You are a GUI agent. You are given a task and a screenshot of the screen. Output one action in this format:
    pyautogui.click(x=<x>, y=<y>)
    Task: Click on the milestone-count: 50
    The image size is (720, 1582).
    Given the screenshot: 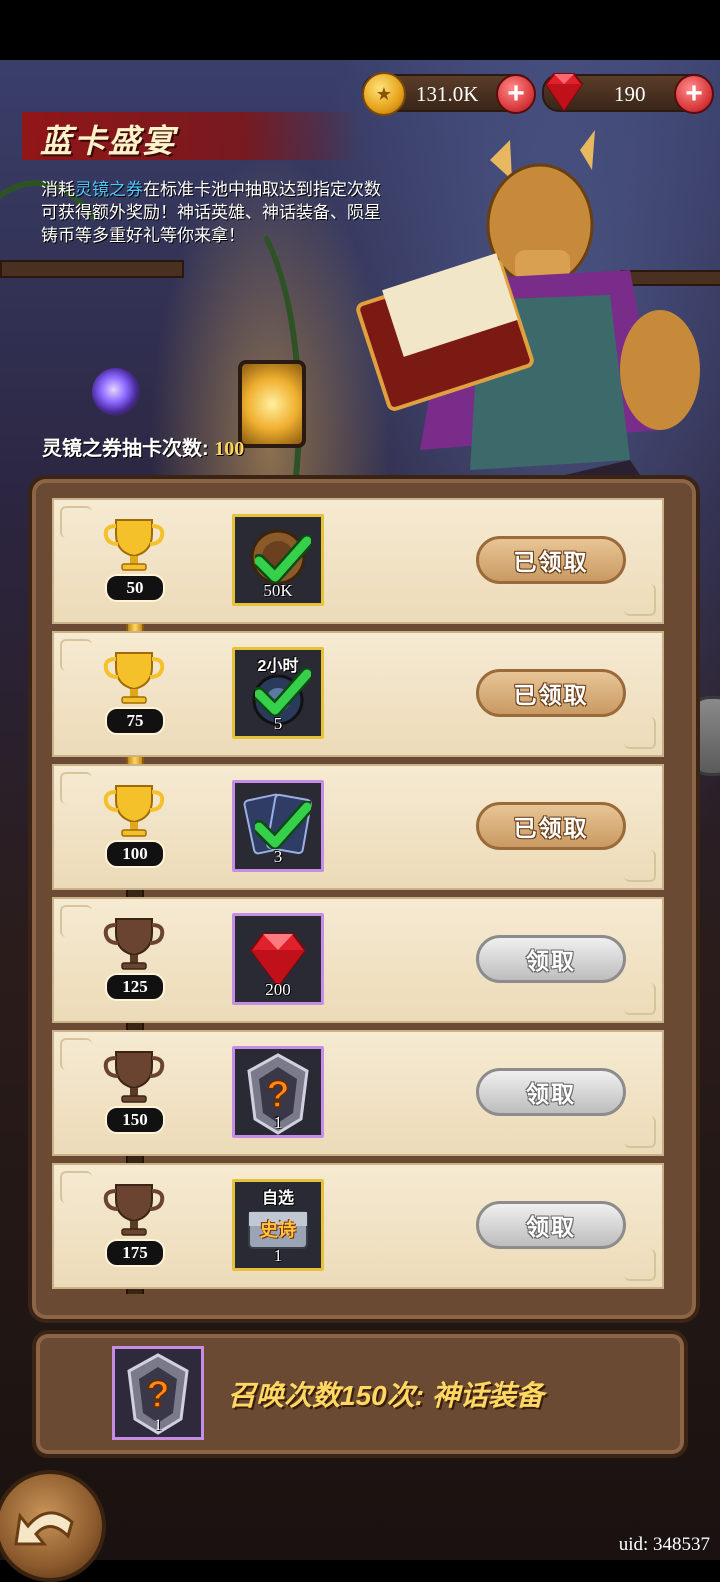 What is the action you would take?
    pyautogui.click(x=135, y=588)
    